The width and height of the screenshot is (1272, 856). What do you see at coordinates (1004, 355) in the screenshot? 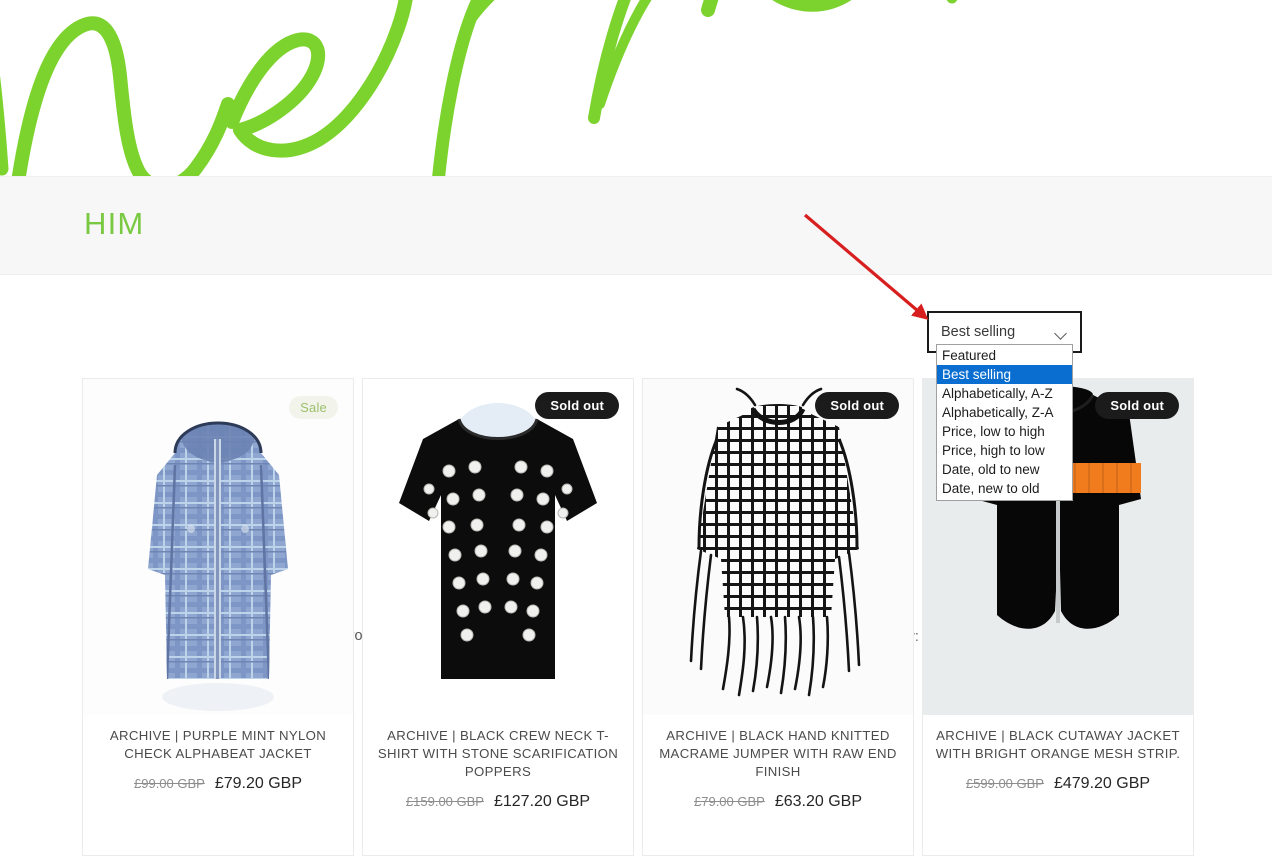
I see `sort-option-featured: Featured` at bounding box center [1004, 355].